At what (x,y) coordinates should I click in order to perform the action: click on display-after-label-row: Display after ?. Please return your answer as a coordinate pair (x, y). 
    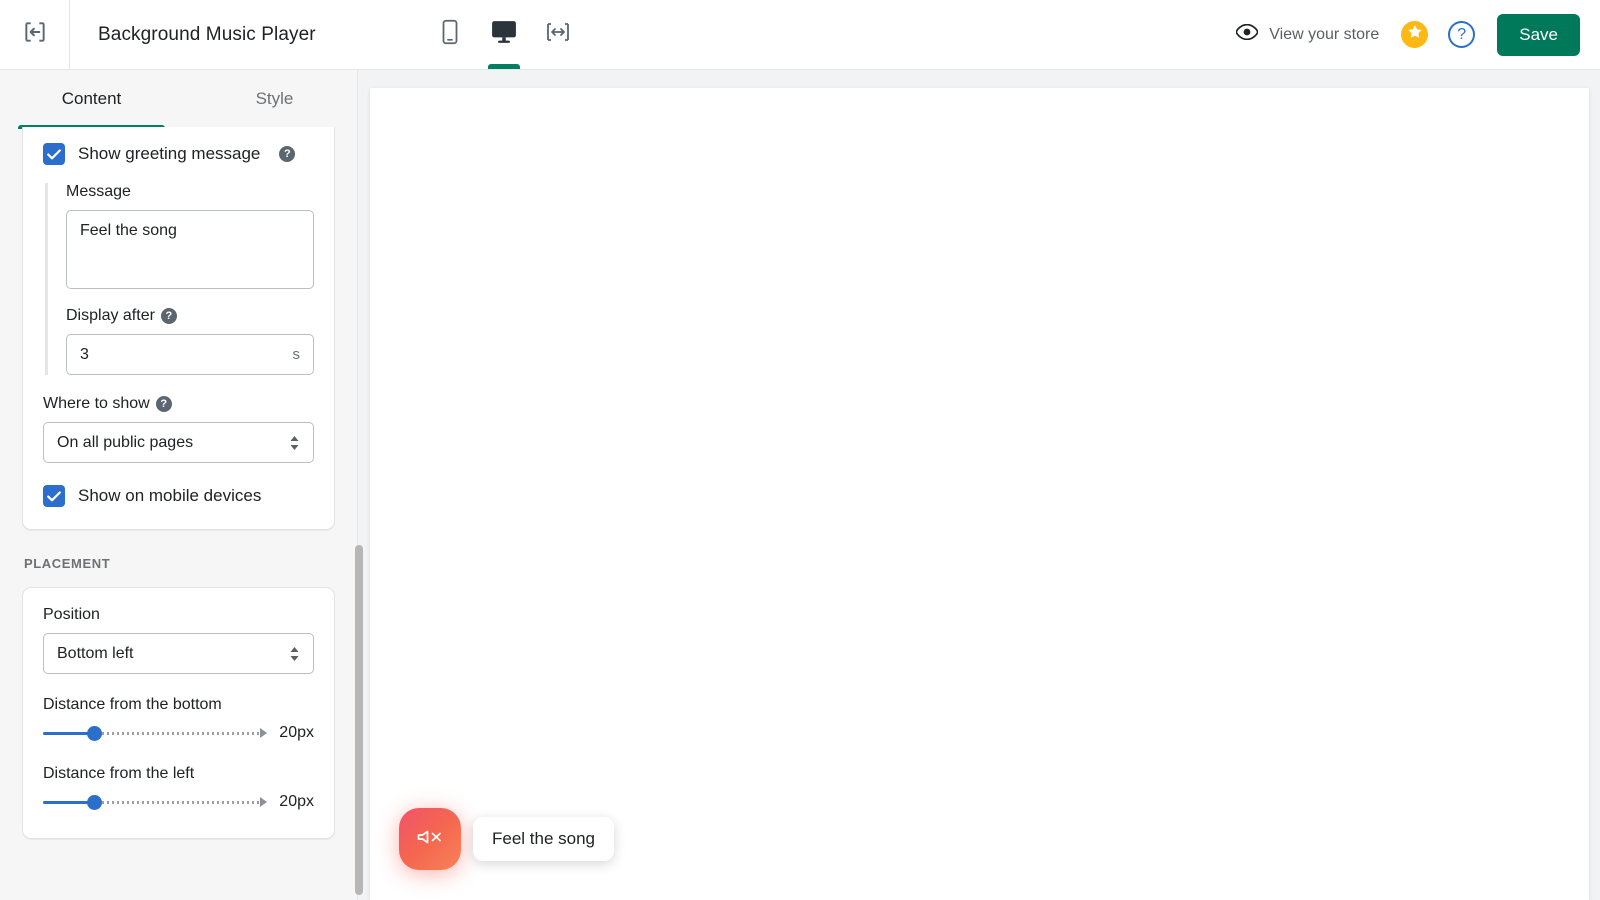
    Looking at the image, I should click on (190, 316).